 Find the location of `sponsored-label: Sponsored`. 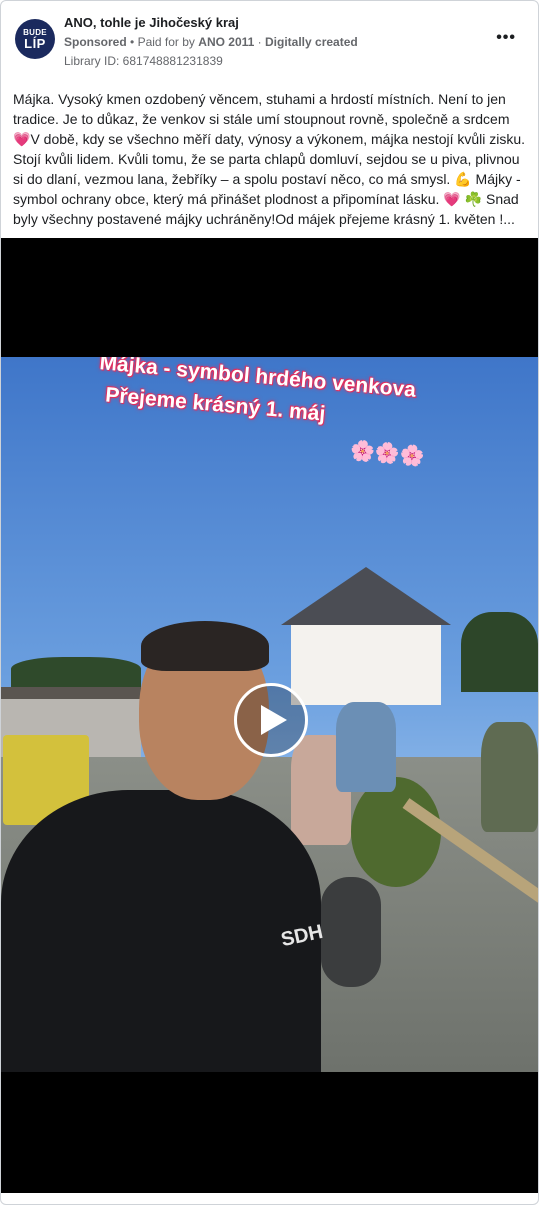

sponsored-label: Sponsored is located at coordinates (95, 42).